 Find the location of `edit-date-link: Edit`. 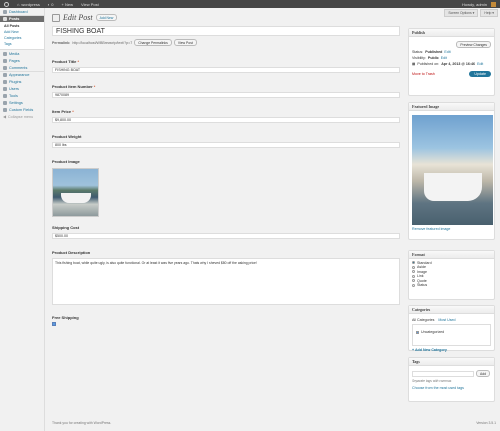

edit-date-link: Edit is located at coordinates (480, 64).